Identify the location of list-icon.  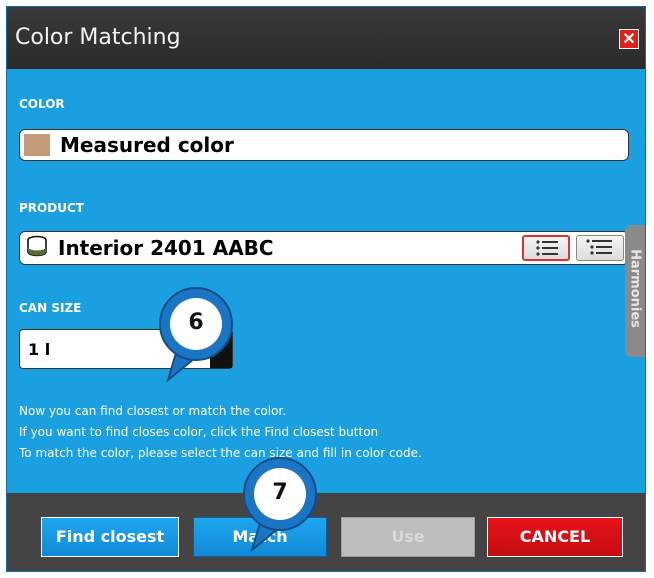
(547, 248).